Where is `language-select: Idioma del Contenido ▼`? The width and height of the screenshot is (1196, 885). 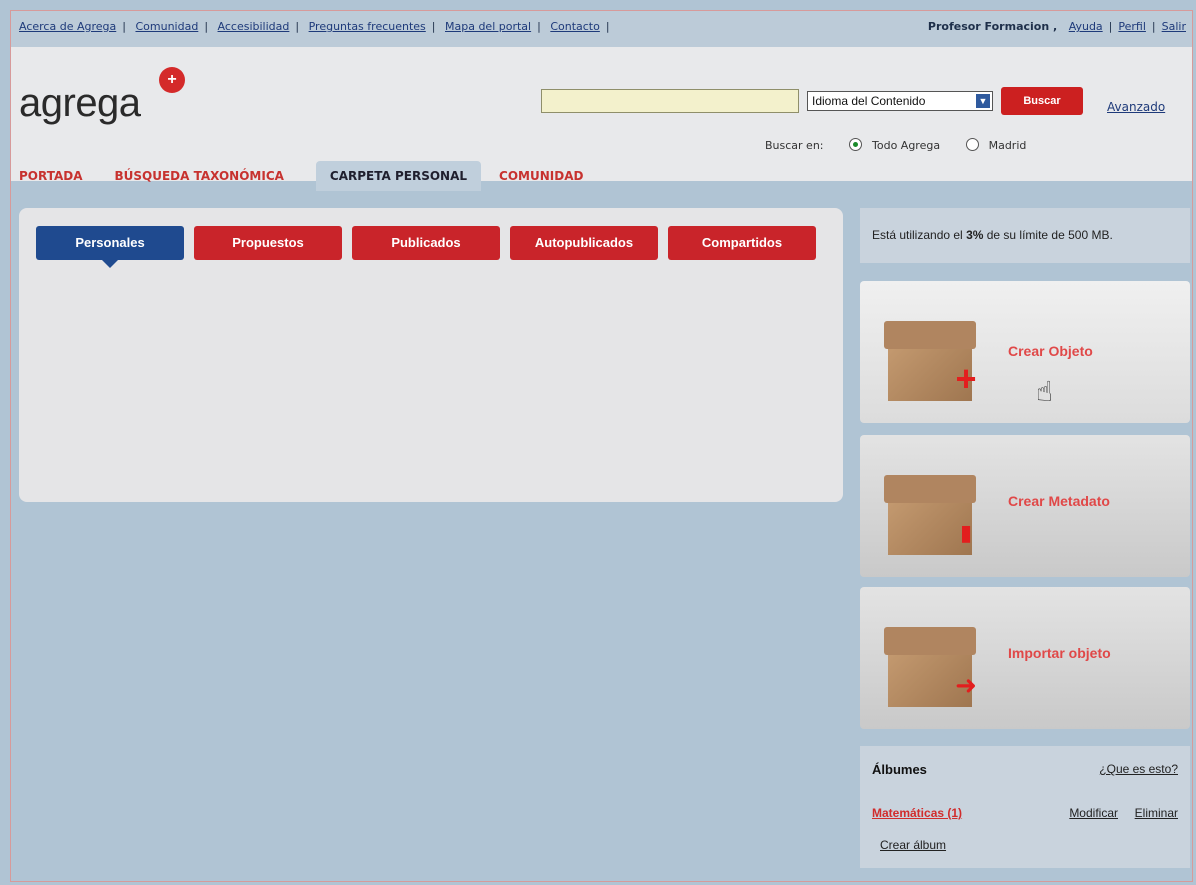
language-select: Idioma del Contenido ▼ is located at coordinates (900, 101).